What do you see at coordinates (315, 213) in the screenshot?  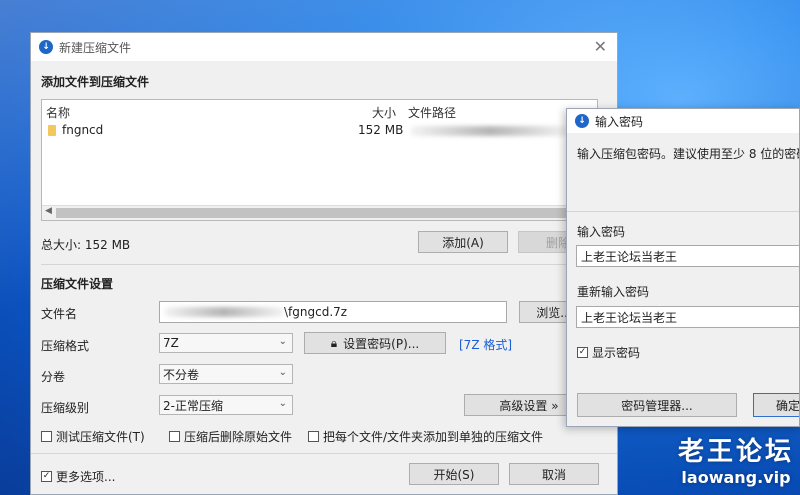 I see `scrollbar-thumb` at bounding box center [315, 213].